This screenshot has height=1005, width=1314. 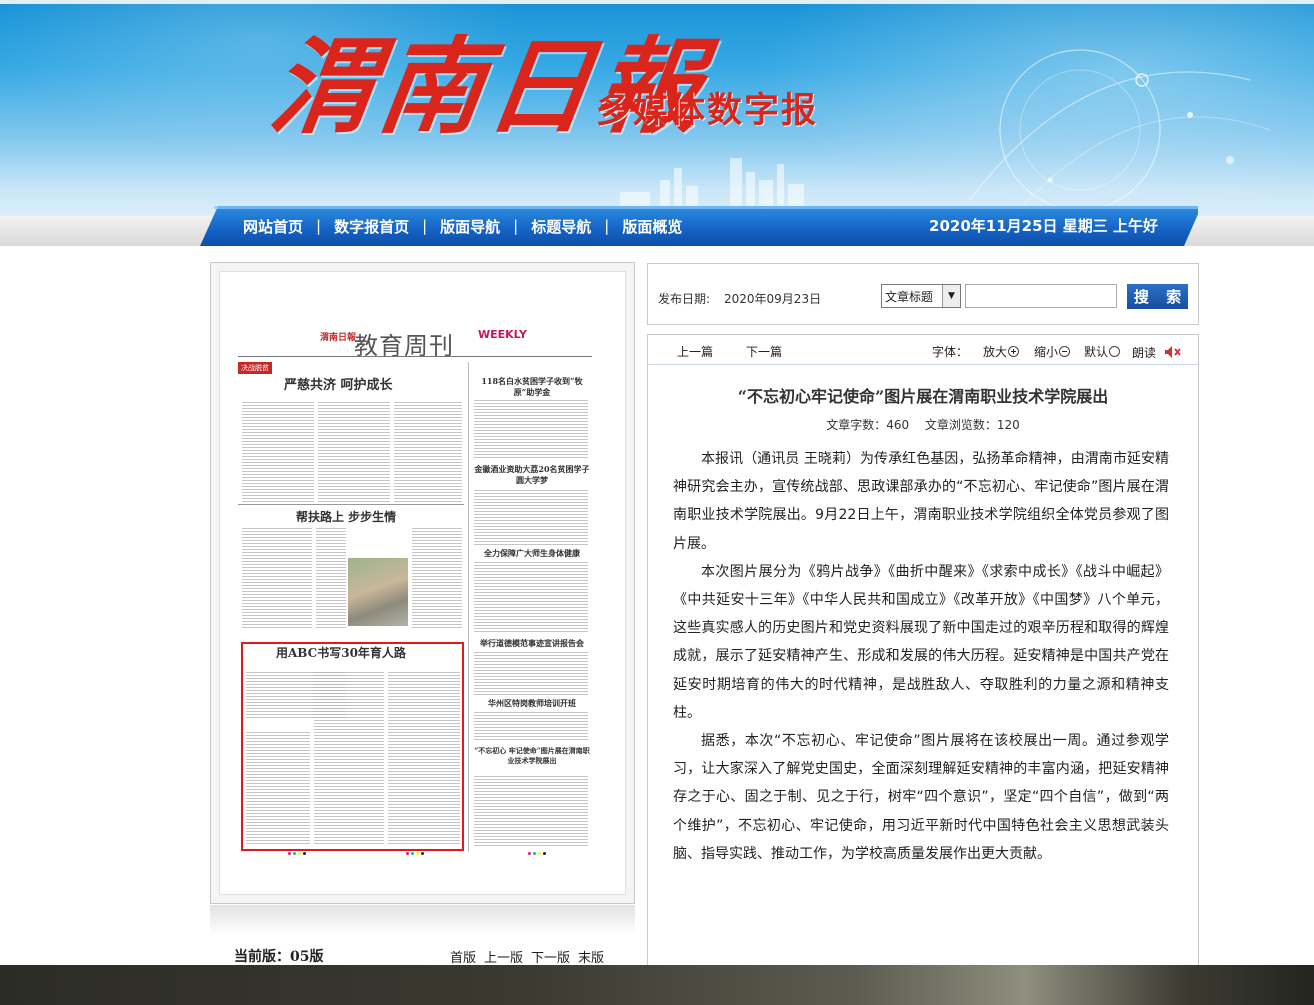 What do you see at coordinates (502, 334) in the screenshot?
I see `paper-weekly-label: WEEKLY` at bounding box center [502, 334].